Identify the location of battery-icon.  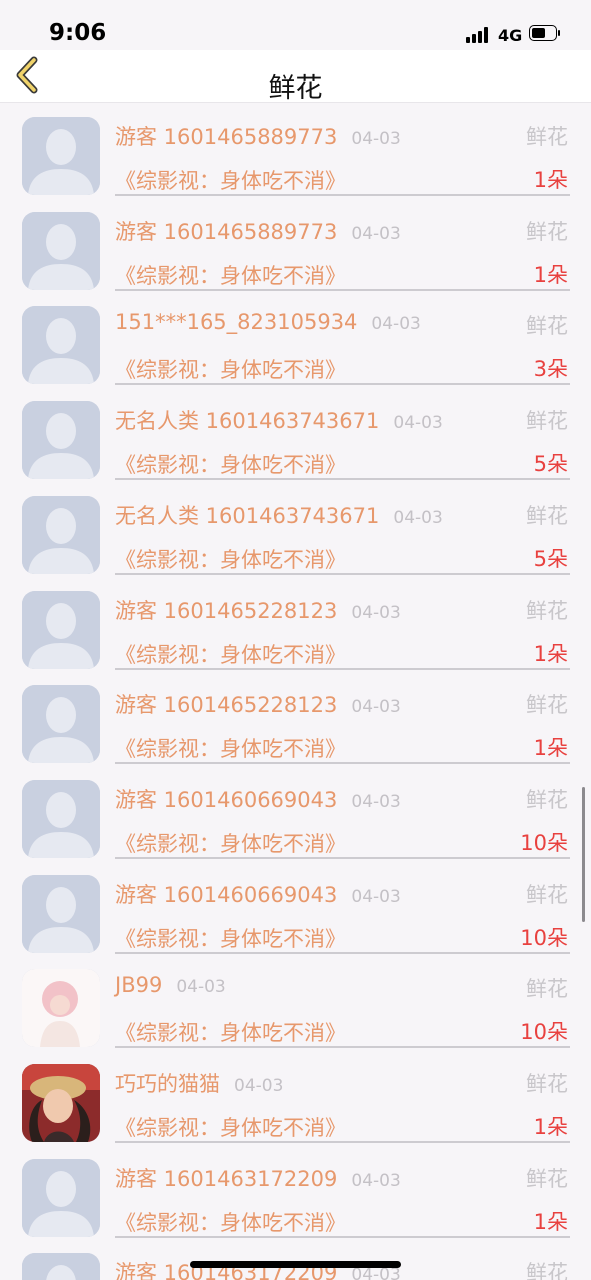
(545, 34).